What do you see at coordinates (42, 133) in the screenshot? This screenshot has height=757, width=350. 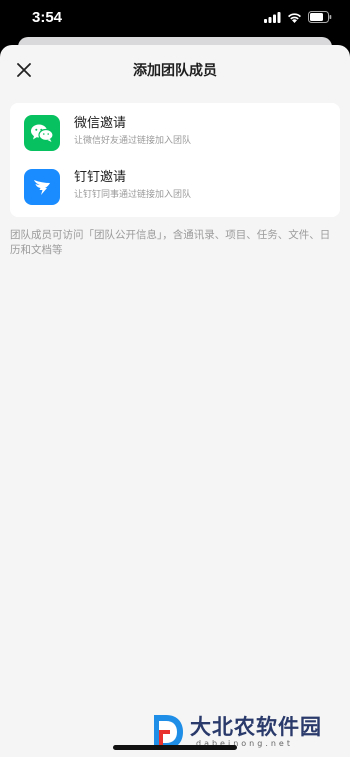 I see `wechat-icon` at bounding box center [42, 133].